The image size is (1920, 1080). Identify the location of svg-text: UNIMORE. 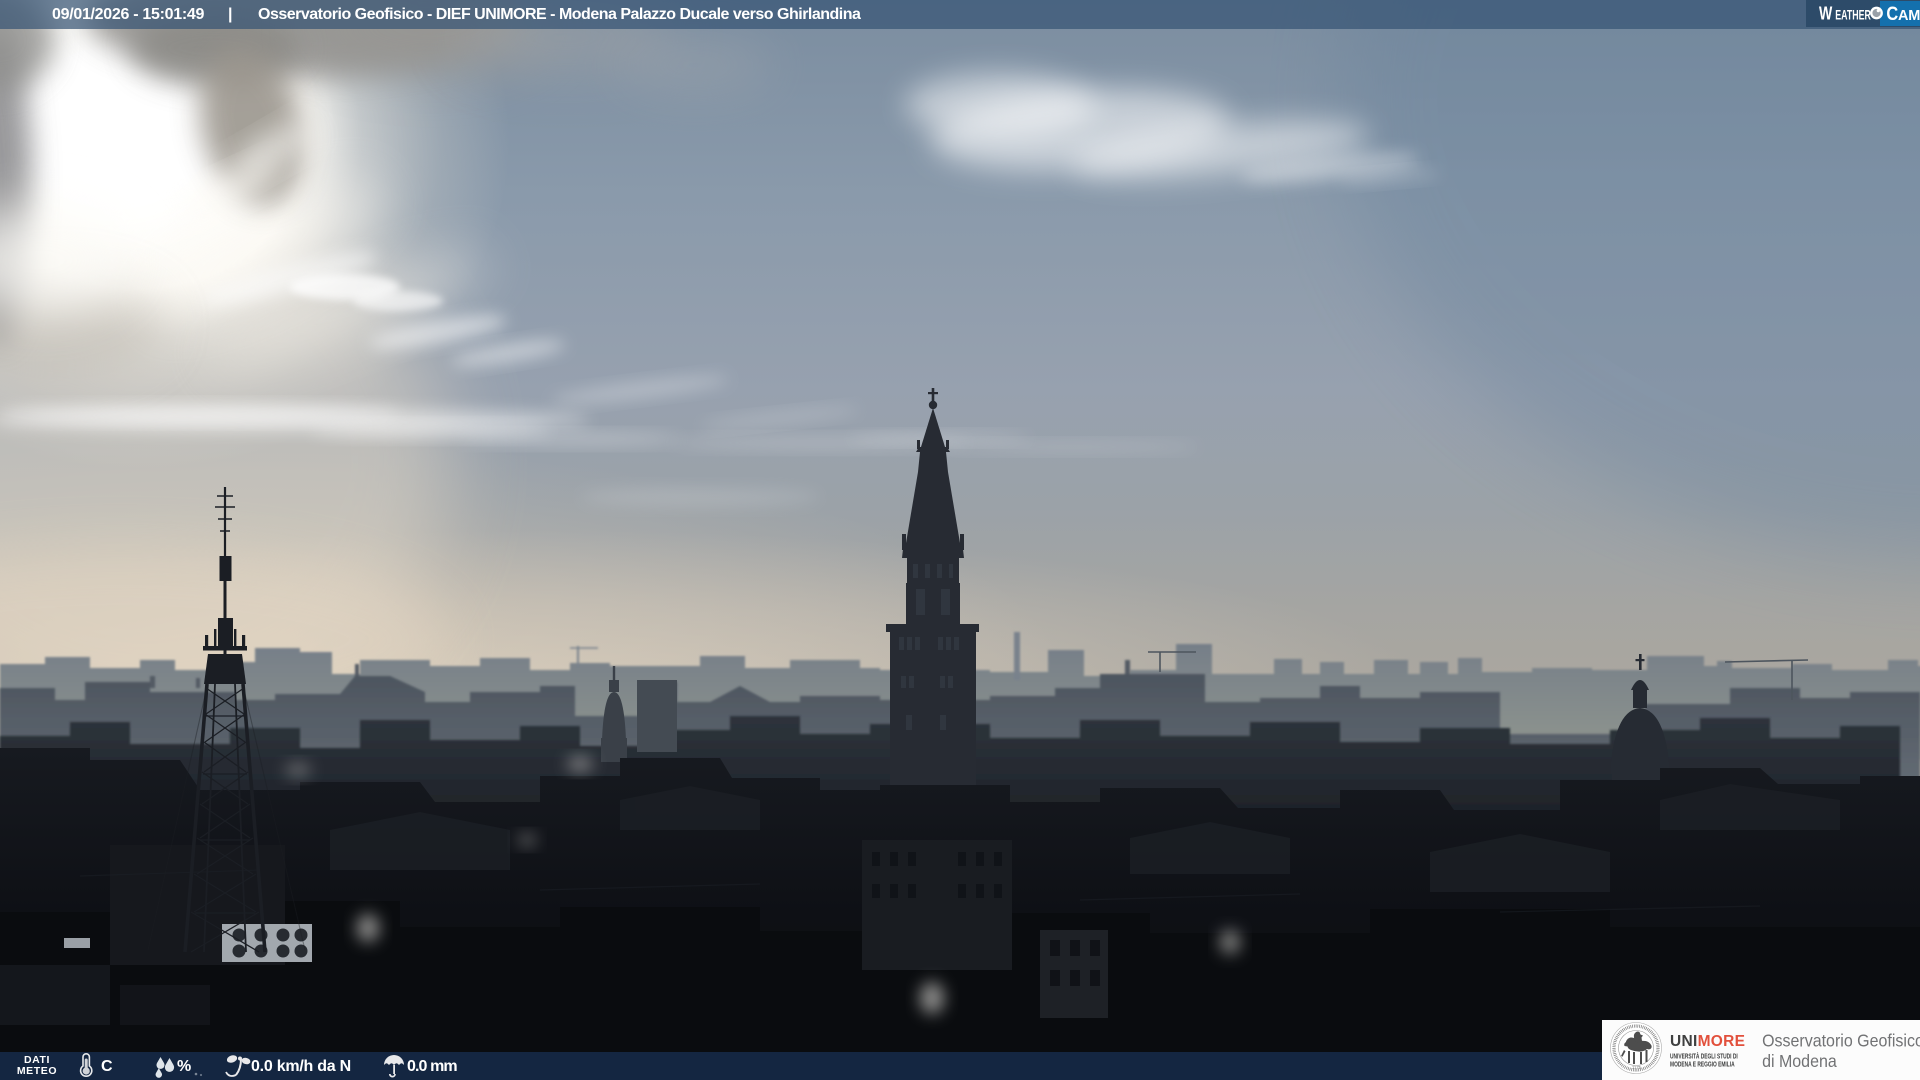
(1707, 1041).